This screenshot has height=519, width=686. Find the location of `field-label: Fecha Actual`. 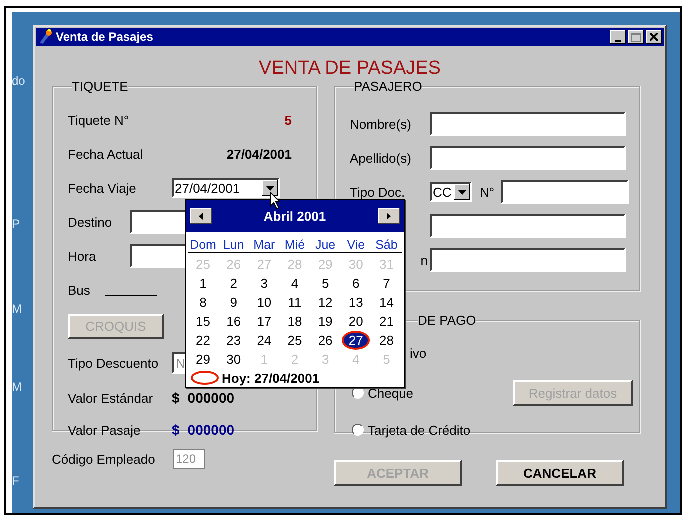

field-label: Fecha Actual is located at coordinates (106, 154).